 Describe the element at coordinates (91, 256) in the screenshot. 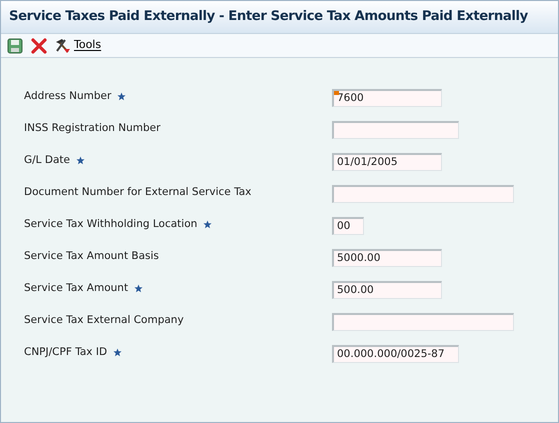

I see `field-label: Service Tax Amount Basis` at that location.